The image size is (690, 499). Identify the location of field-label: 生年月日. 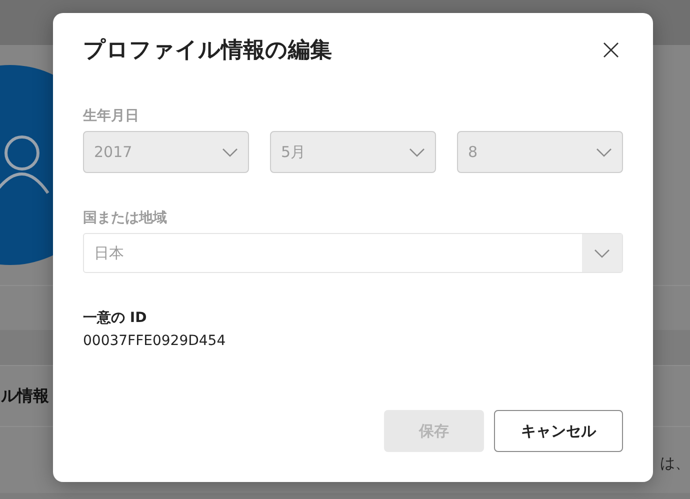
(111, 116).